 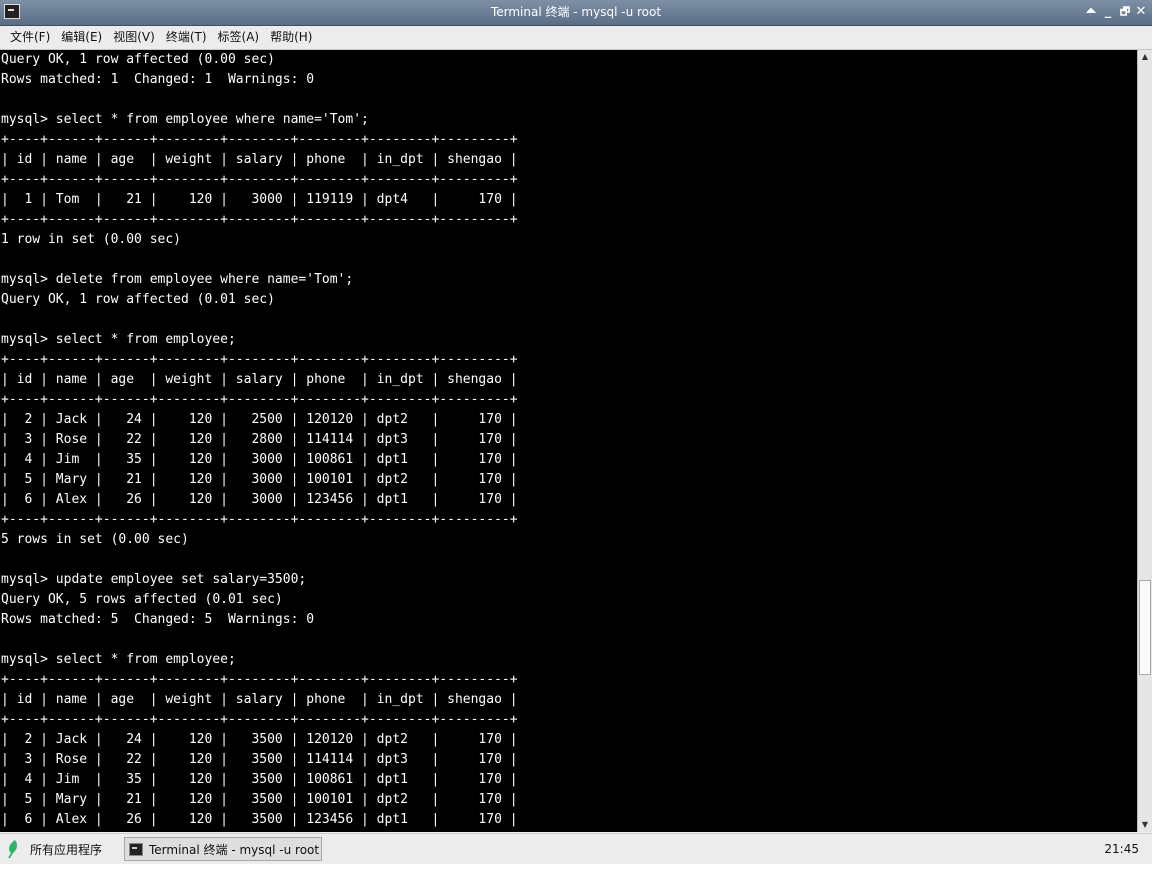 What do you see at coordinates (13, 849) in the screenshot?
I see `leaf-logo-icon` at bounding box center [13, 849].